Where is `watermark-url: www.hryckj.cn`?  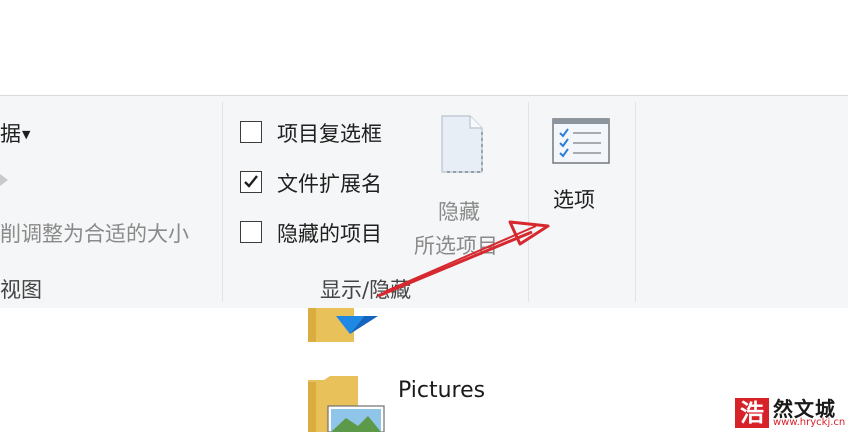 watermark-url: www.hryckj.cn is located at coordinates (809, 422).